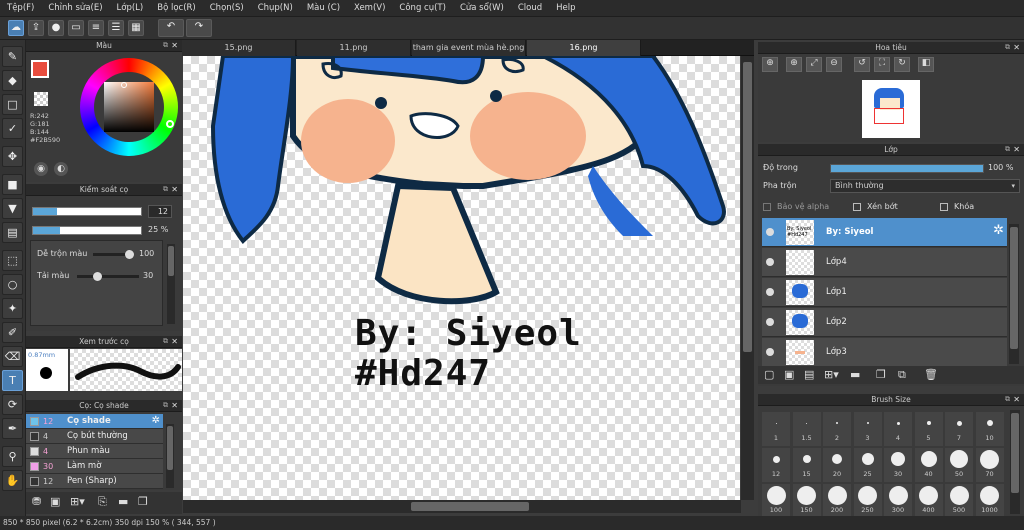 This screenshot has width=1024, height=530. I want to click on grid-icon: ▦, so click(136, 28).